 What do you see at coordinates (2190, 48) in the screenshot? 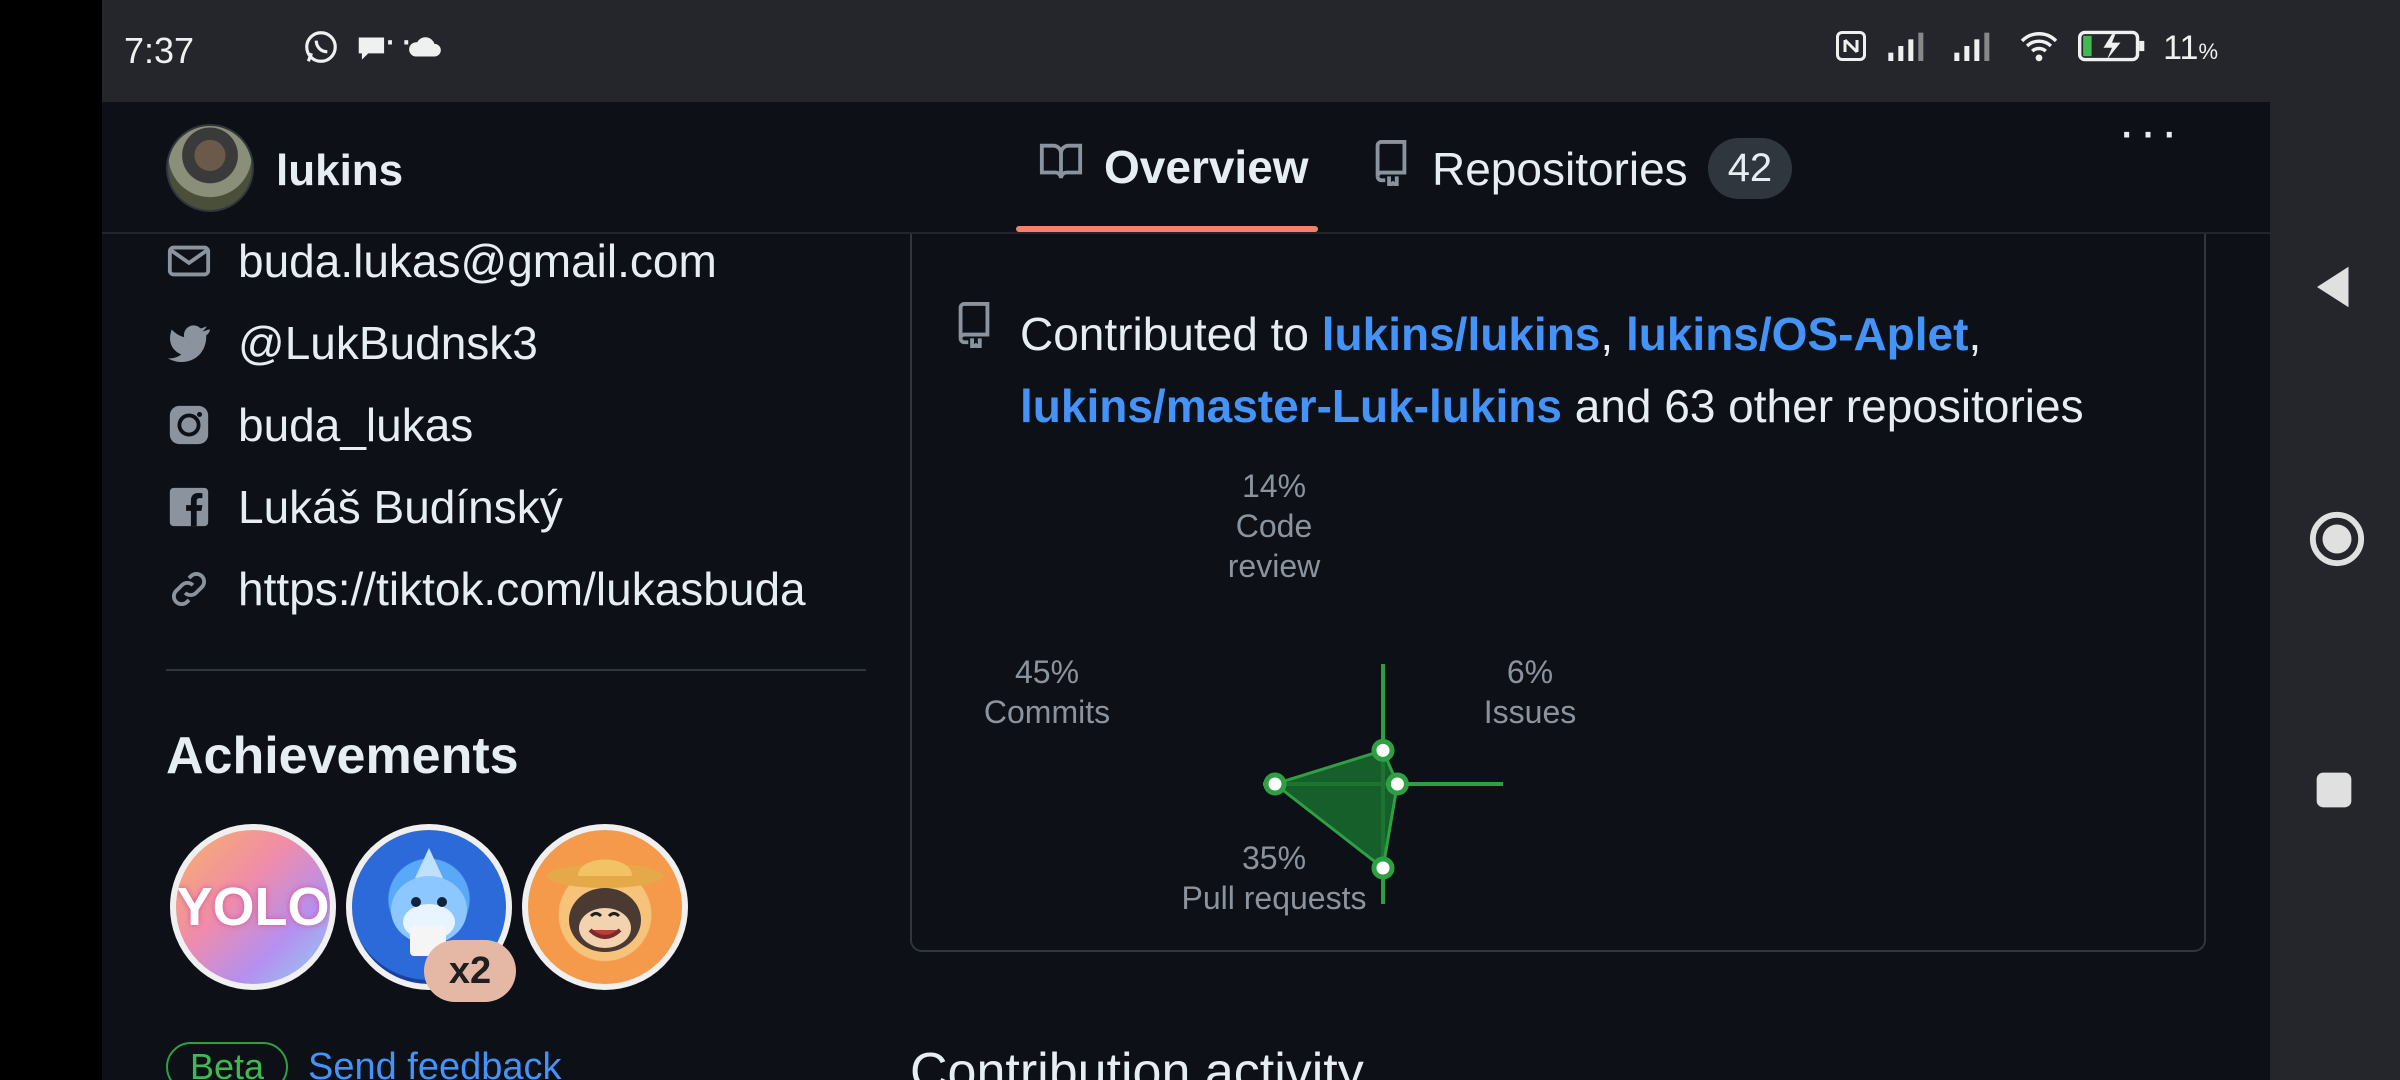
I see `battery-percent: 11%` at bounding box center [2190, 48].